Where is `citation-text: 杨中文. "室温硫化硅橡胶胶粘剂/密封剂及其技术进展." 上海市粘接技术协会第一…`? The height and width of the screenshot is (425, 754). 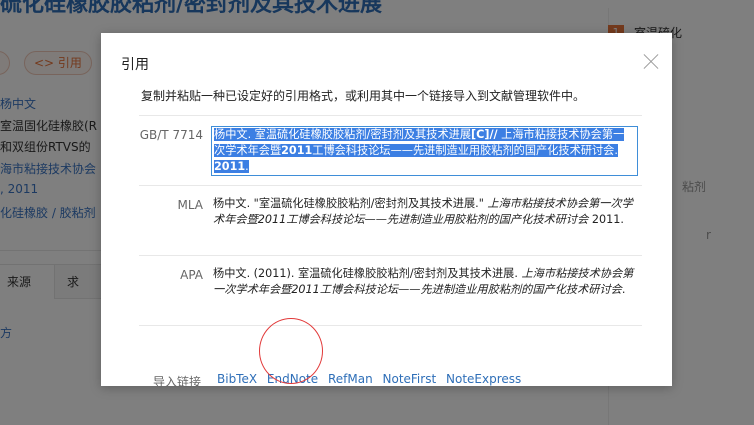 citation-text: 杨中文. "室温硫化硅橡胶胶粘剂/密封剂及其技术进展." 上海市粘接技术协会第一… is located at coordinates (426, 212).